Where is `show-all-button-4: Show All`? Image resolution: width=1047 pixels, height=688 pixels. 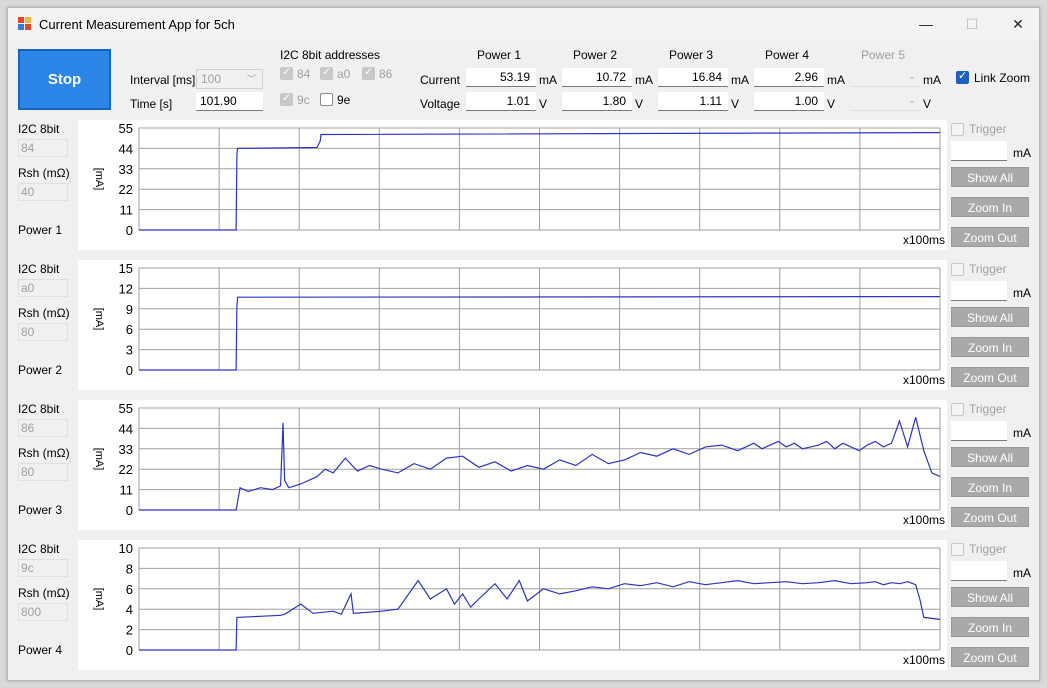
show-all-button-4: Show All is located at coordinates (990, 597).